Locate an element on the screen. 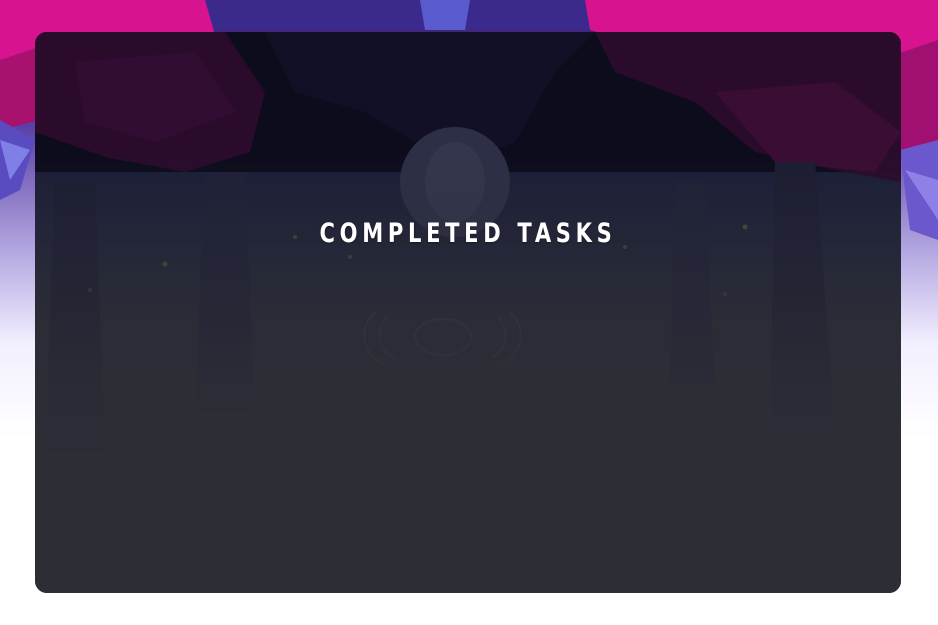  panel-title: COMPLETED TASKS is located at coordinates (468, 233).